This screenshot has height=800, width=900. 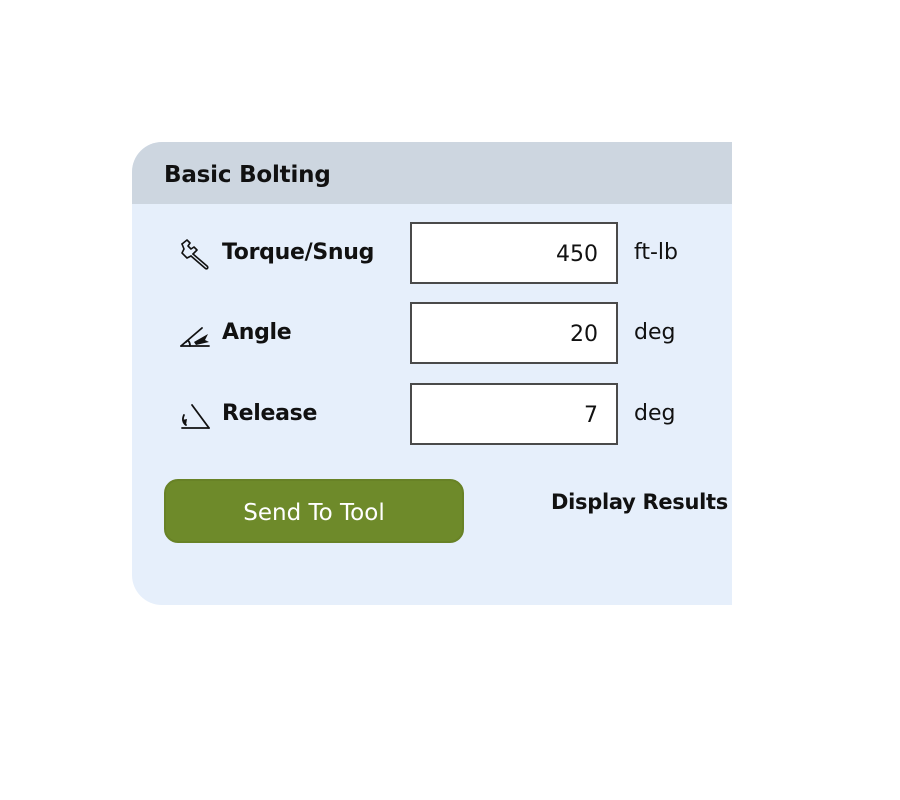 What do you see at coordinates (655, 413) in the screenshot?
I see `release-unit: deg` at bounding box center [655, 413].